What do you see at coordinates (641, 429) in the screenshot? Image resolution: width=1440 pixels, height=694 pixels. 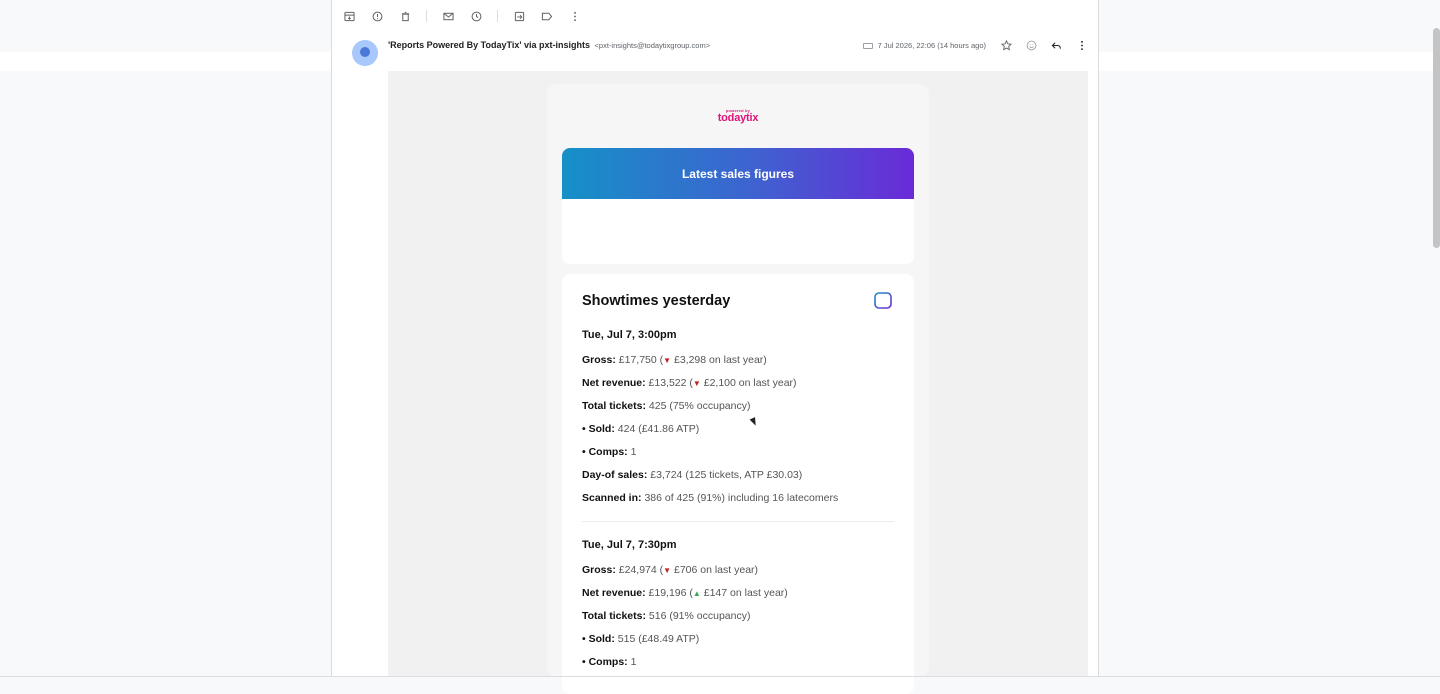 I see `sold-line: • Sold: 424 (£41.86 ATP)` at bounding box center [641, 429].